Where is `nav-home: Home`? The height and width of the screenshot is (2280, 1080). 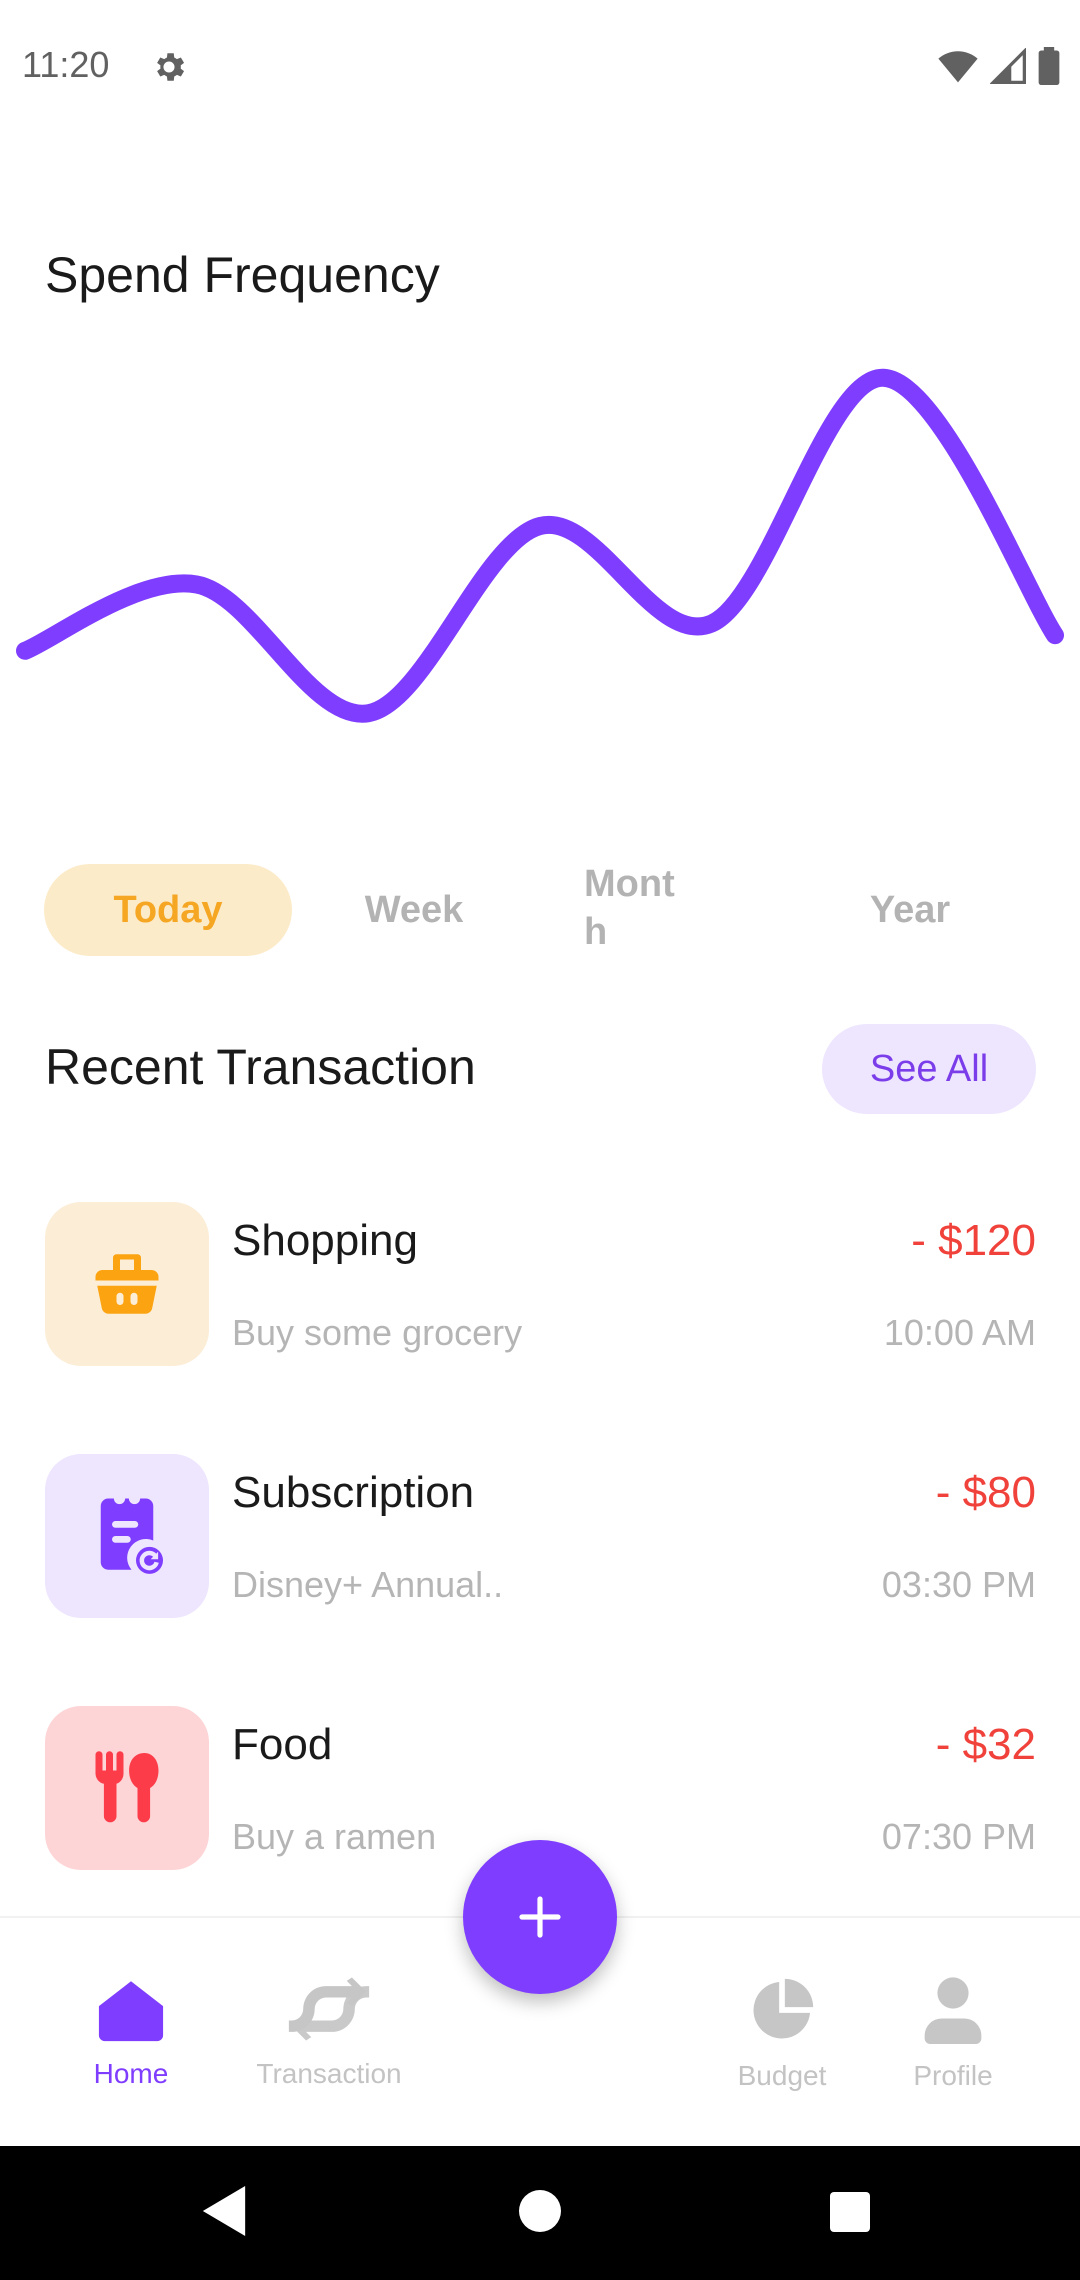 nav-home: Home is located at coordinates (131, 2033).